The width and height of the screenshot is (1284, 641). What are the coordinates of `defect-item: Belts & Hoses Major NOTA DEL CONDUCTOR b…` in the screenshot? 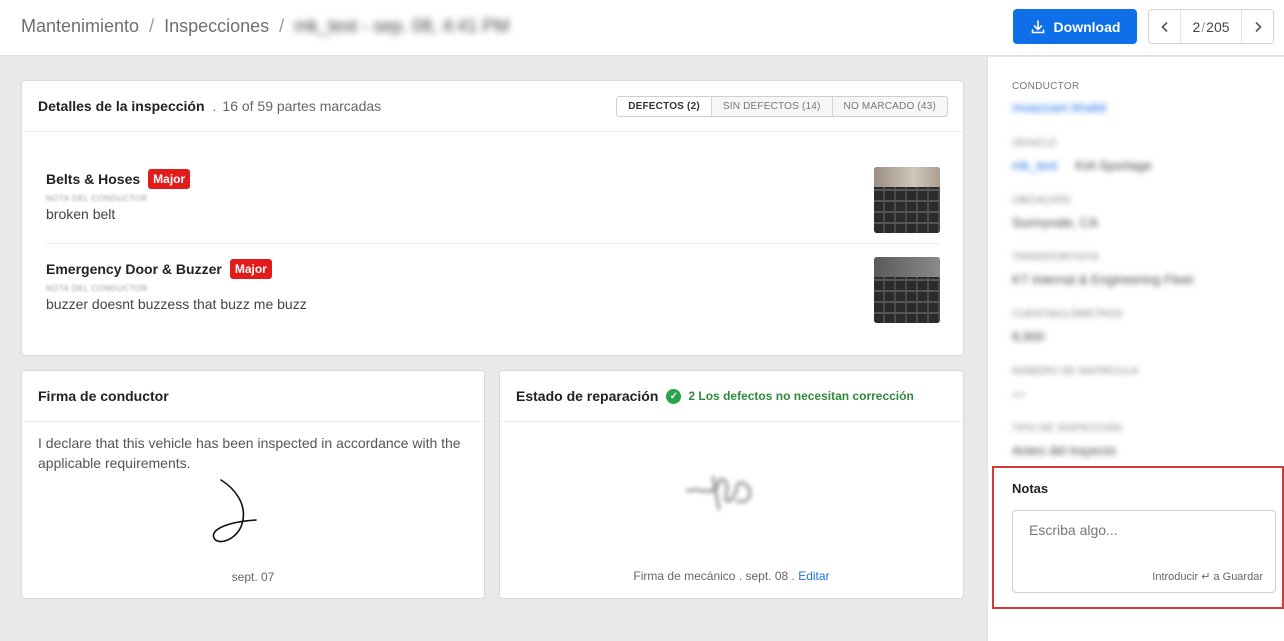 It's located at (493, 200).